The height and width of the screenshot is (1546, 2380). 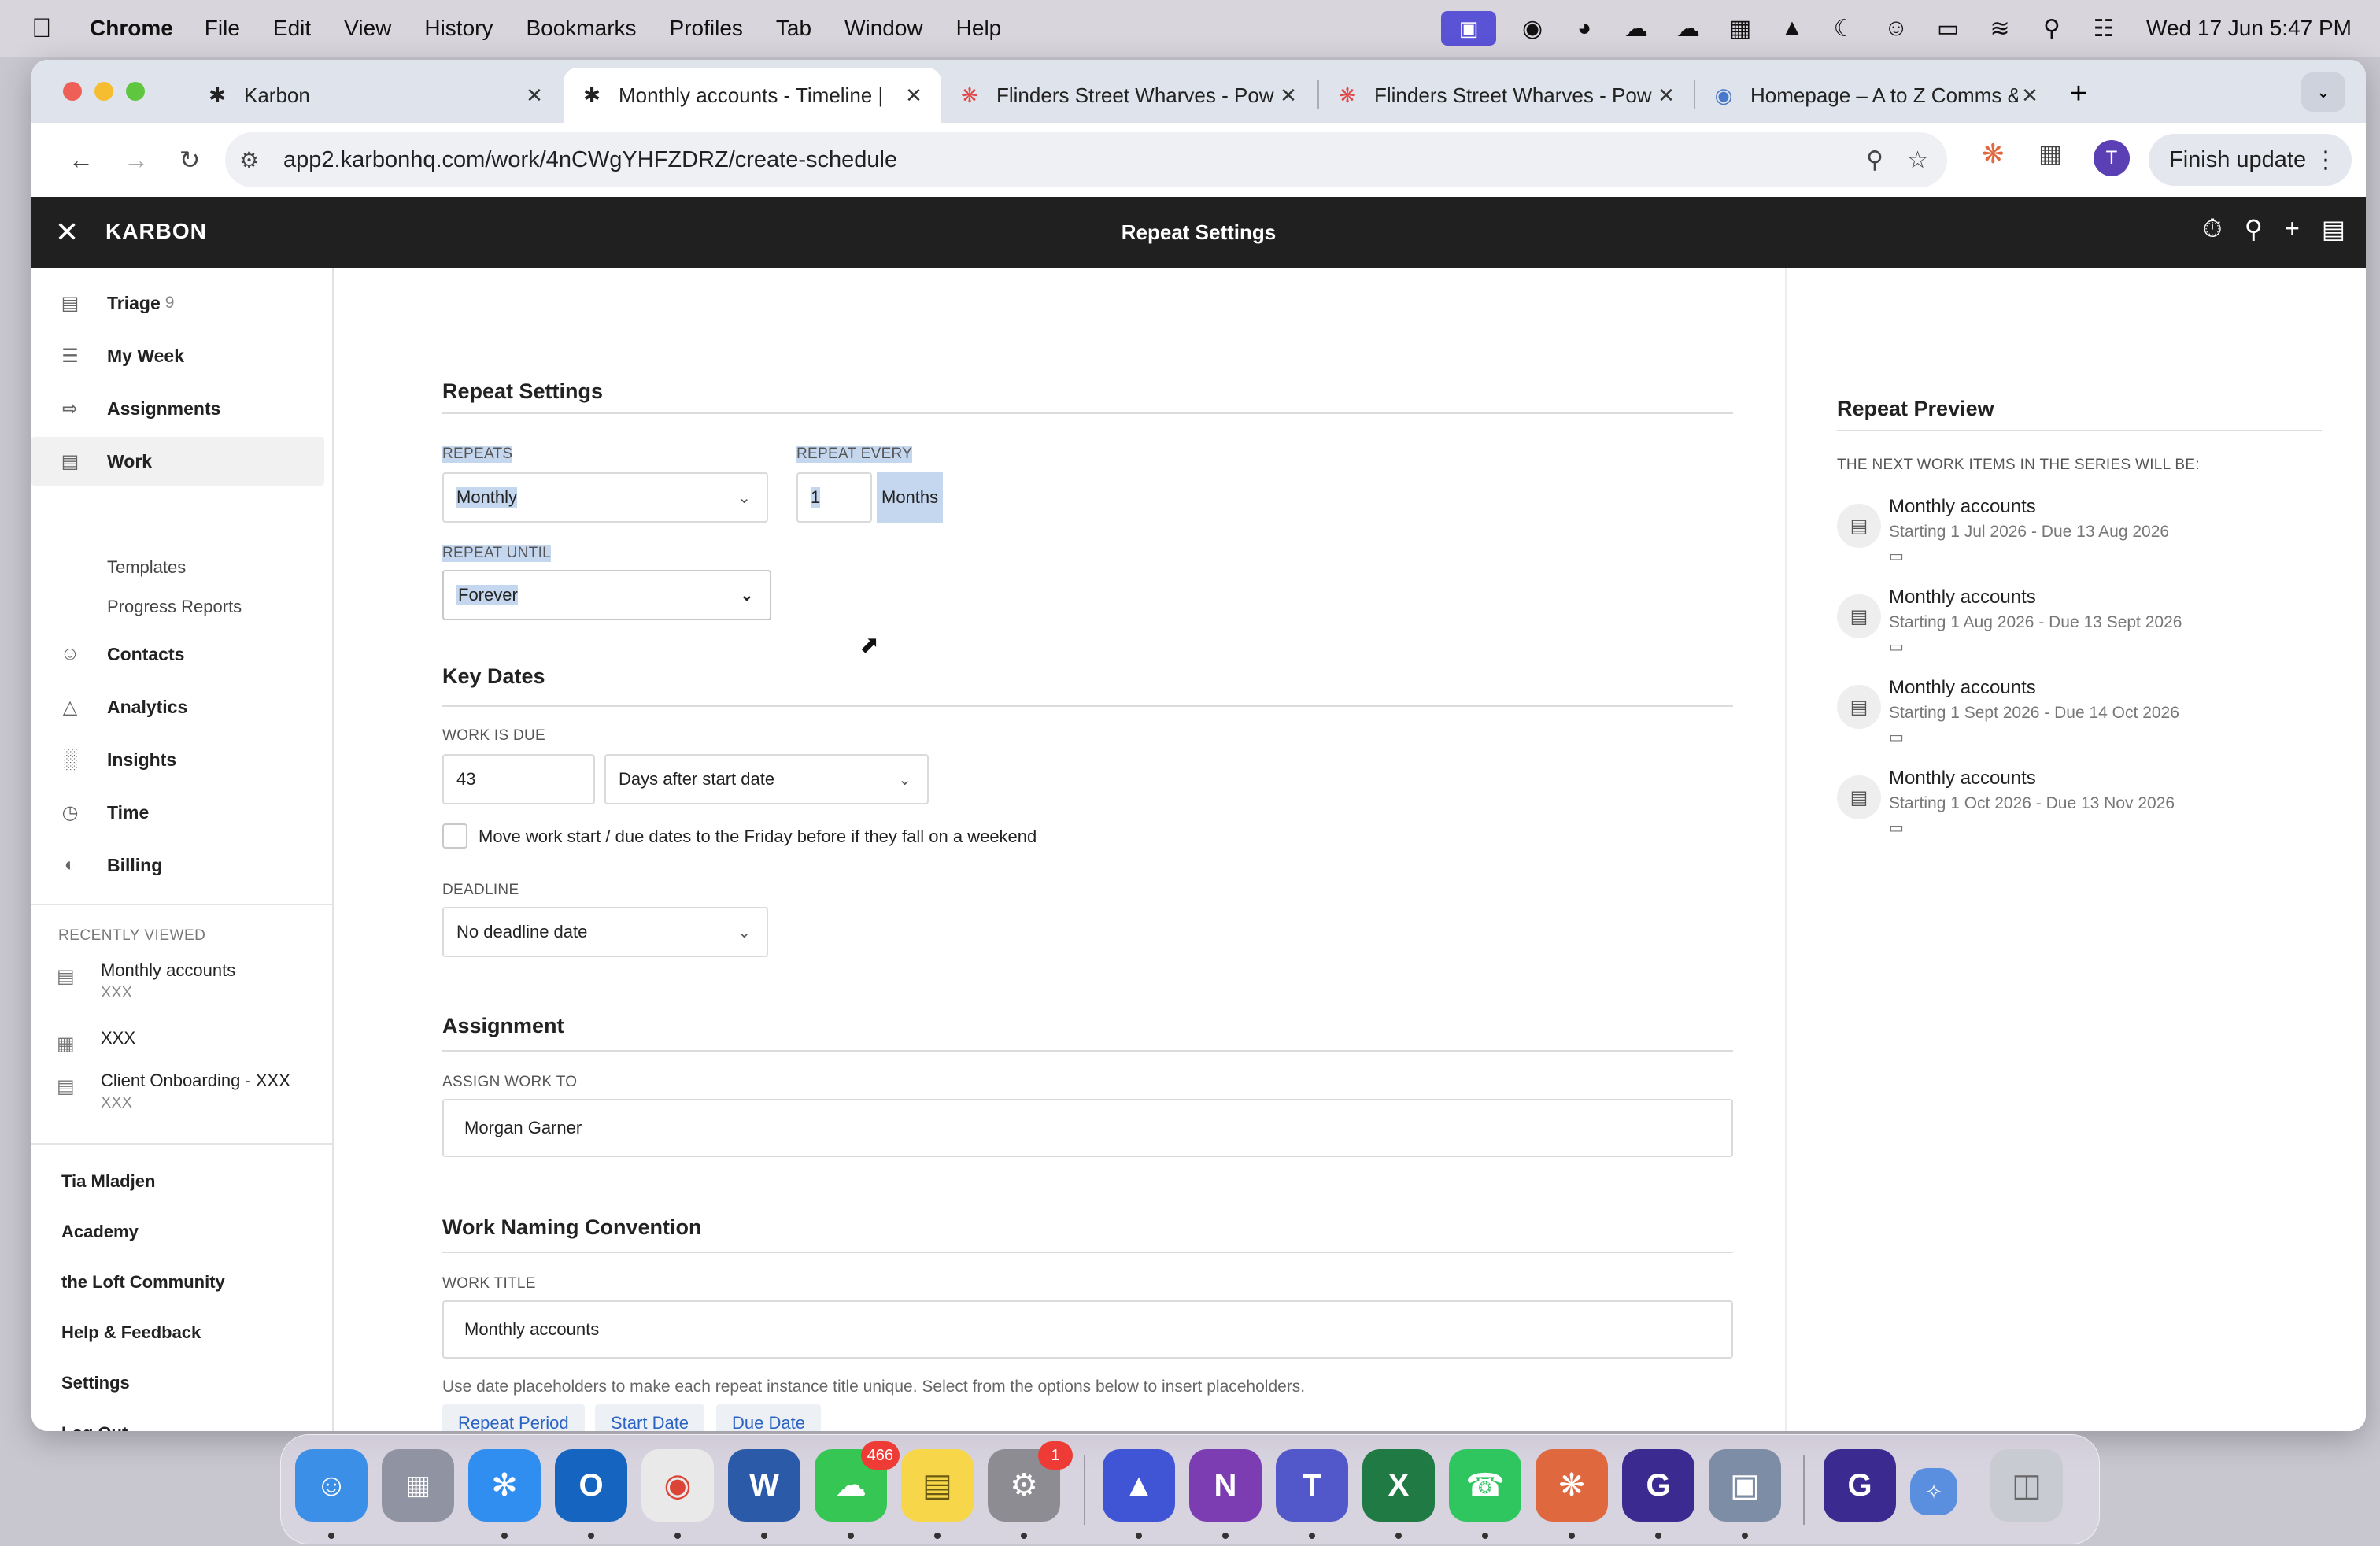 I want to click on battery-icon: ▭, so click(x=1948, y=28).